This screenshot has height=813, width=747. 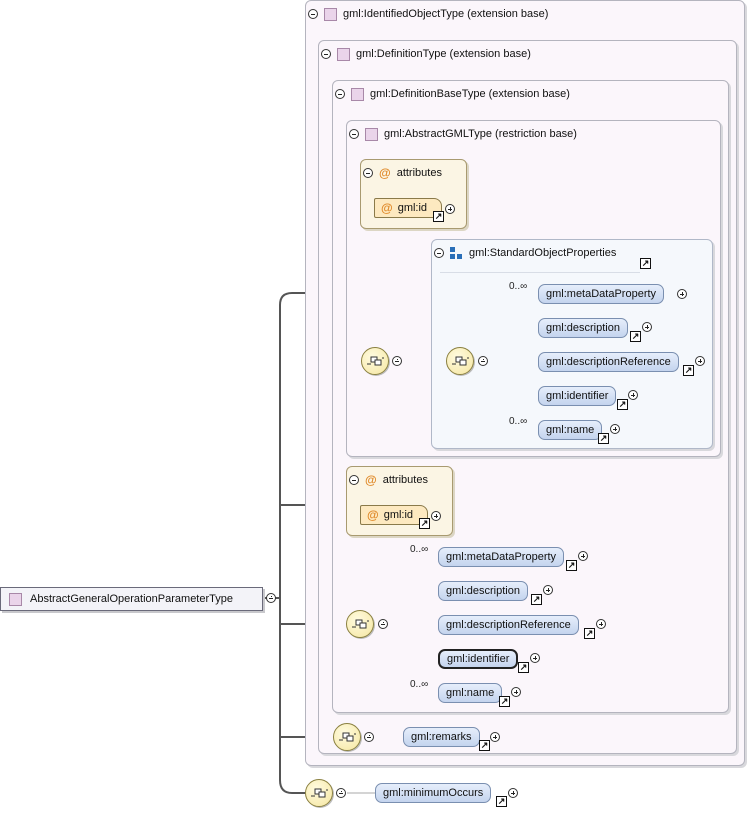 I want to click on root-type-label: AbstractGeneralOperationParameterType, so click(x=131, y=599).